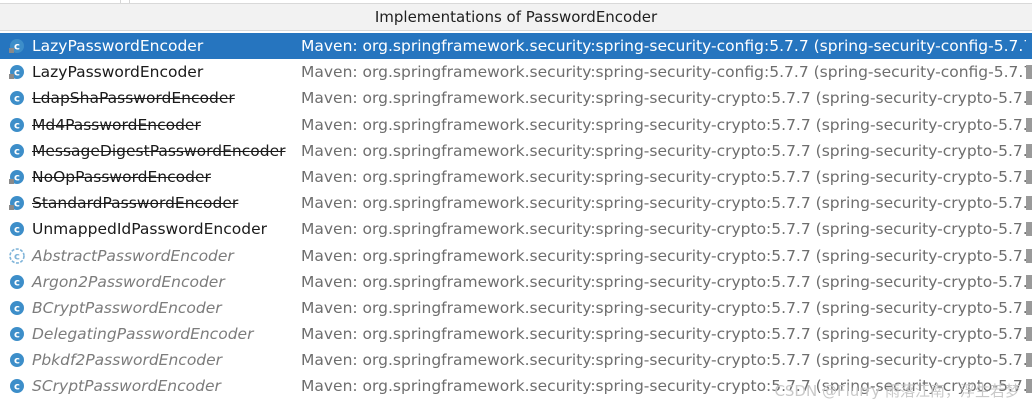  What do you see at coordinates (126, 386) in the screenshot?
I see `class-name: SCryptPasswordEncoder` at bounding box center [126, 386].